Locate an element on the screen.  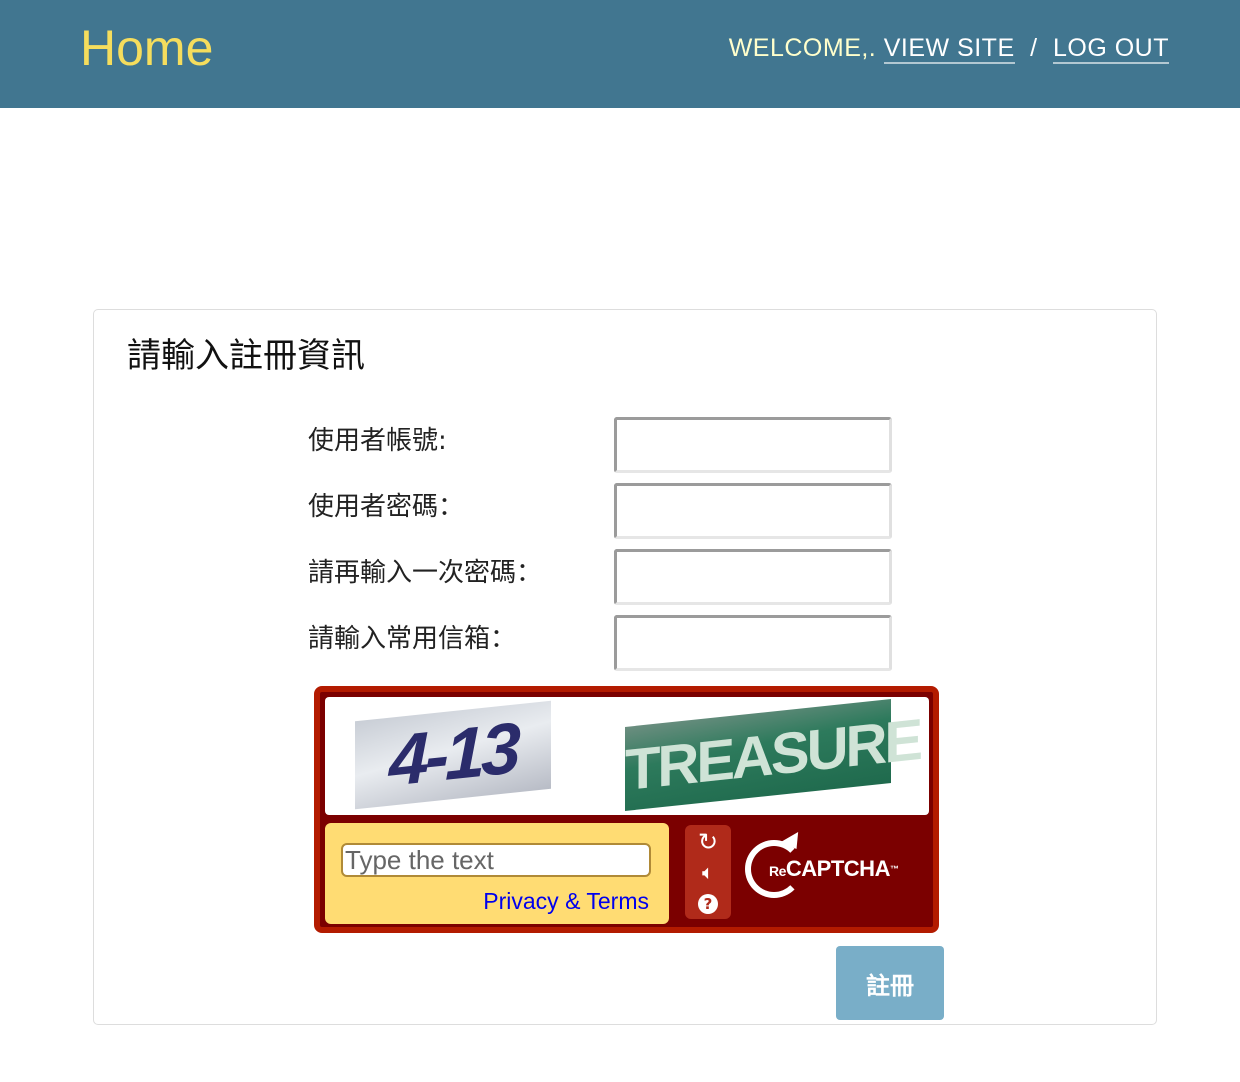
site-header: Home WELCOME,. VIEW SITE / LOG OUT is located at coordinates (620, 54).